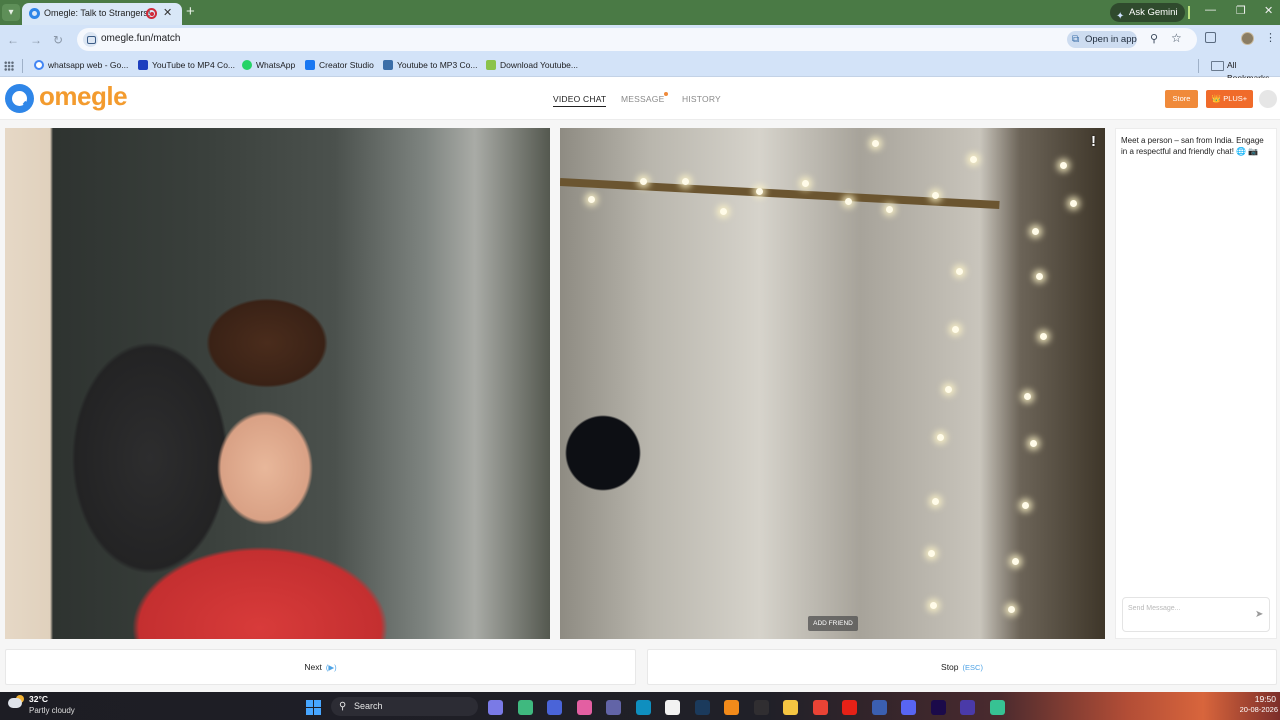 This screenshot has height=720, width=1280. What do you see at coordinates (833, 623) in the screenshot?
I see `add-friend-button: ADD FRIEND` at bounding box center [833, 623].